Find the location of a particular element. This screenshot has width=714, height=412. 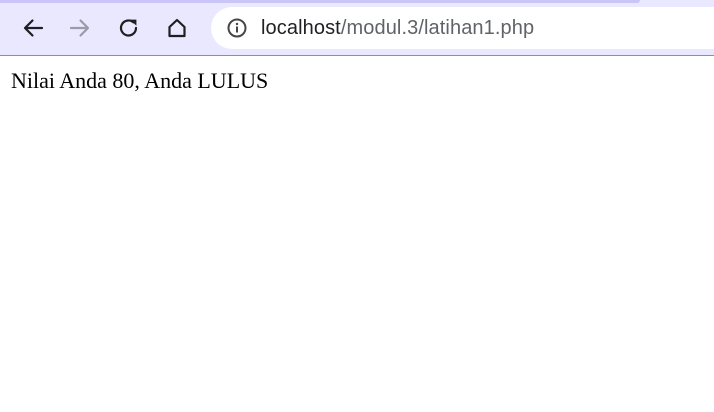

result-message: Nilai Anda 80, Anda LULUS is located at coordinates (140, 80).